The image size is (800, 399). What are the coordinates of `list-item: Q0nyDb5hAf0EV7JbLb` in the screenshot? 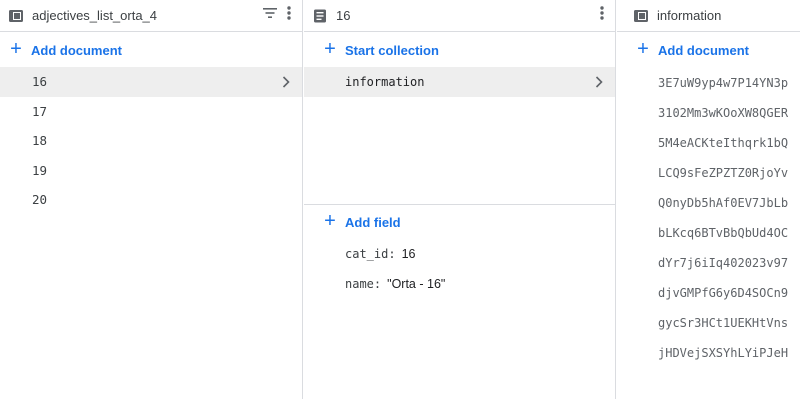 It's located at (708, 203).